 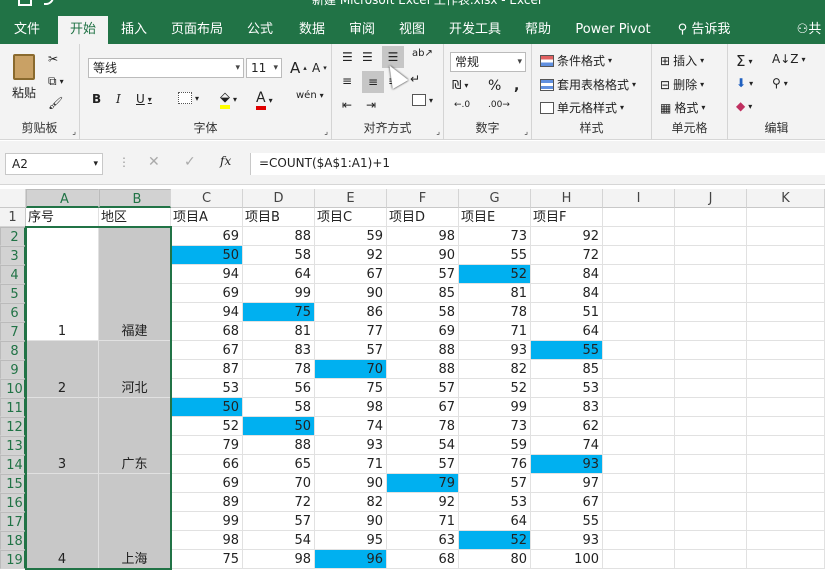 What do you see at coordinates (567, 255) in the screenshot?
I see `data-cell: 72` at bounding box center [567, 255].